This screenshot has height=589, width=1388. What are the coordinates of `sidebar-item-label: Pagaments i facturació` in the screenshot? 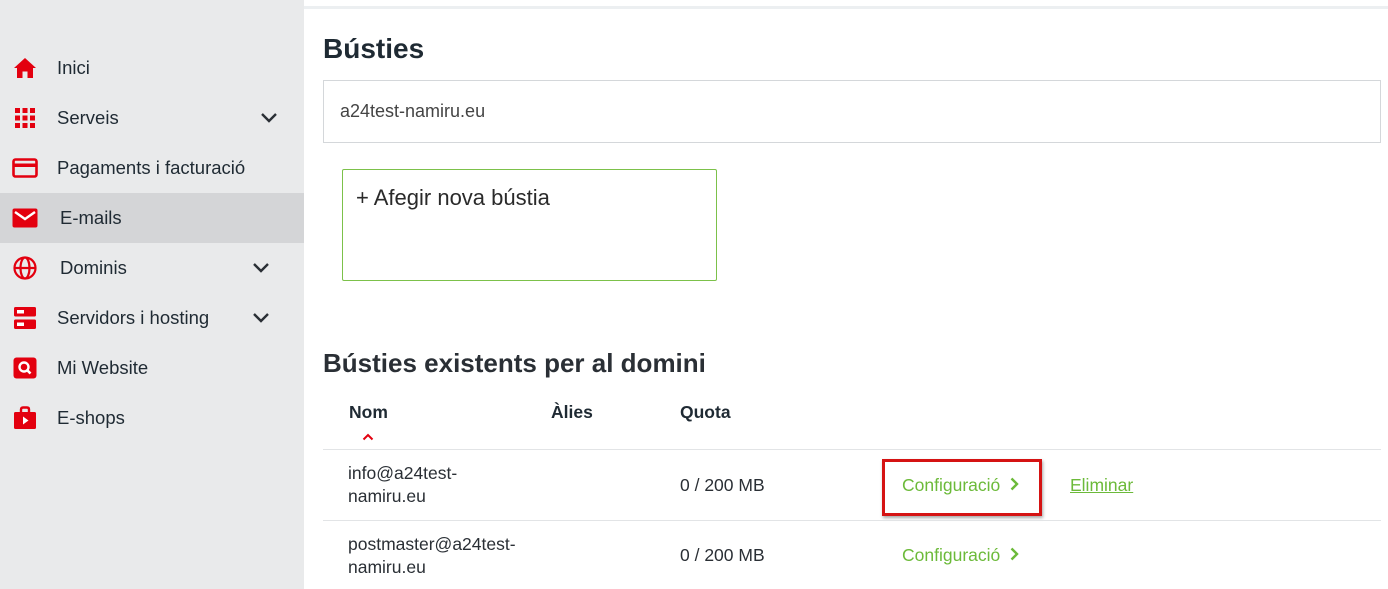 It's located at (151, 167).